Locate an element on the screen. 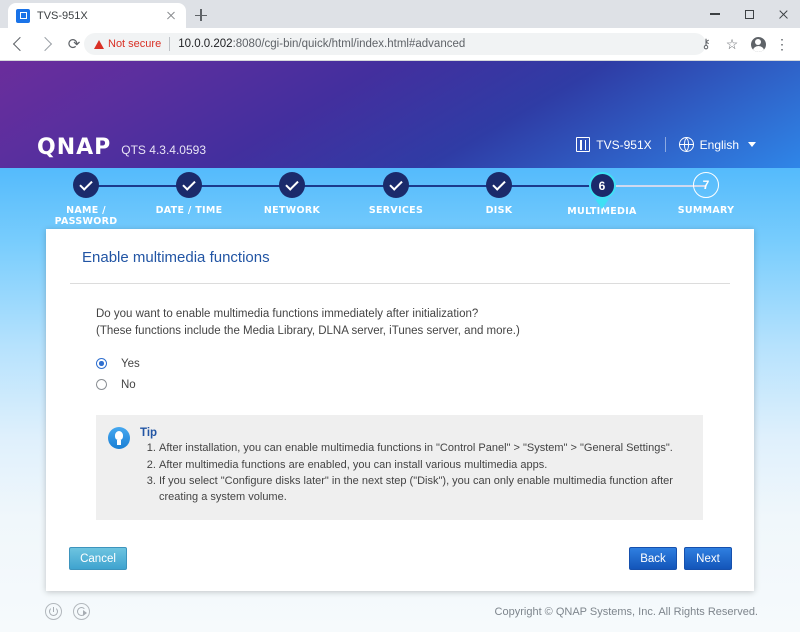  radio-no-input is located at coordinates (101, 384).